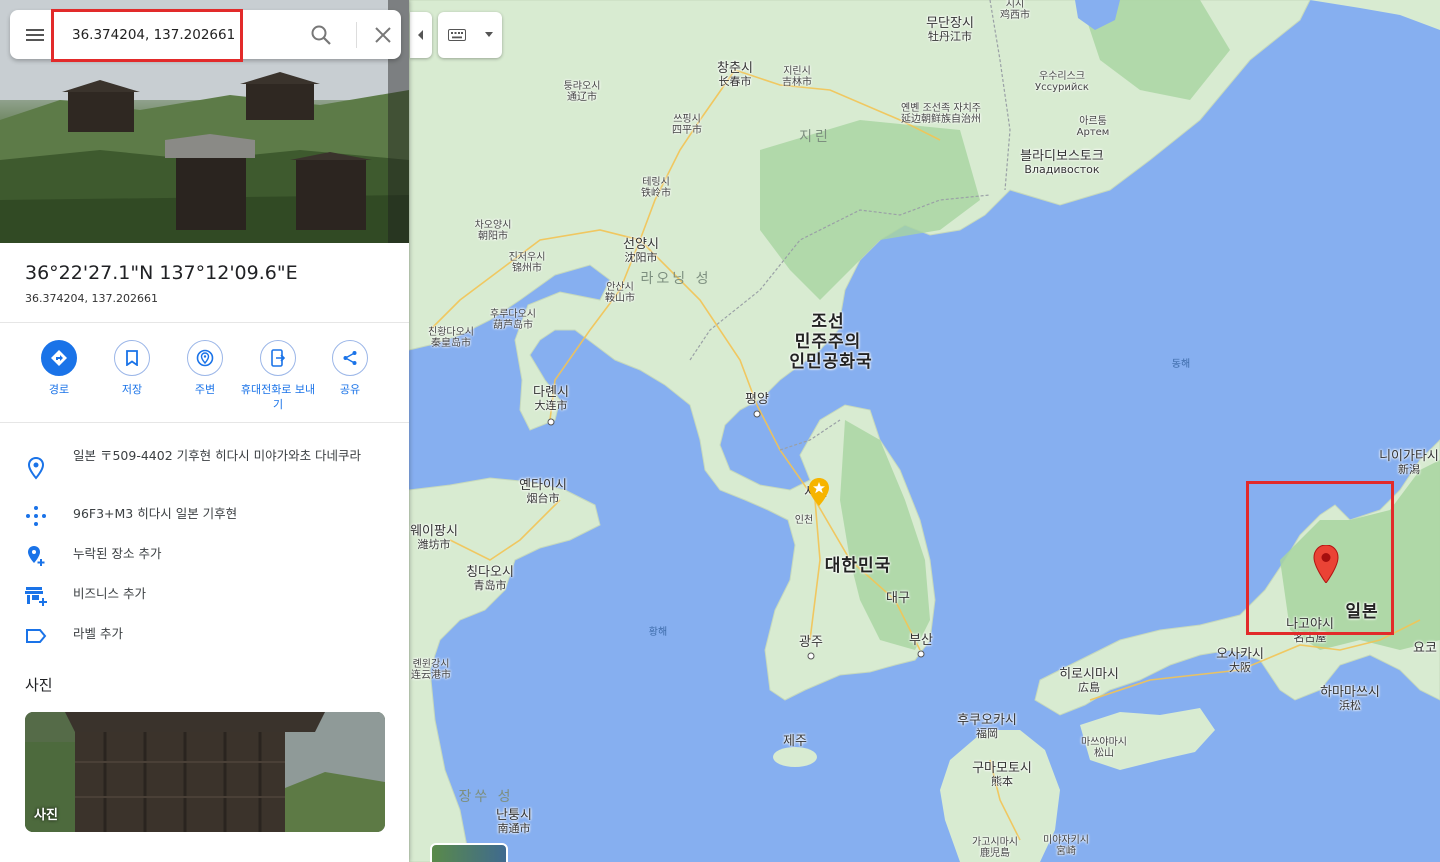 Image resolution: width=1440 pixels, height=862 pixels. Describe the element at coordinates (204, 595) in the screenshot. I see `add-business-row: 비즈니스 추가` at that location.